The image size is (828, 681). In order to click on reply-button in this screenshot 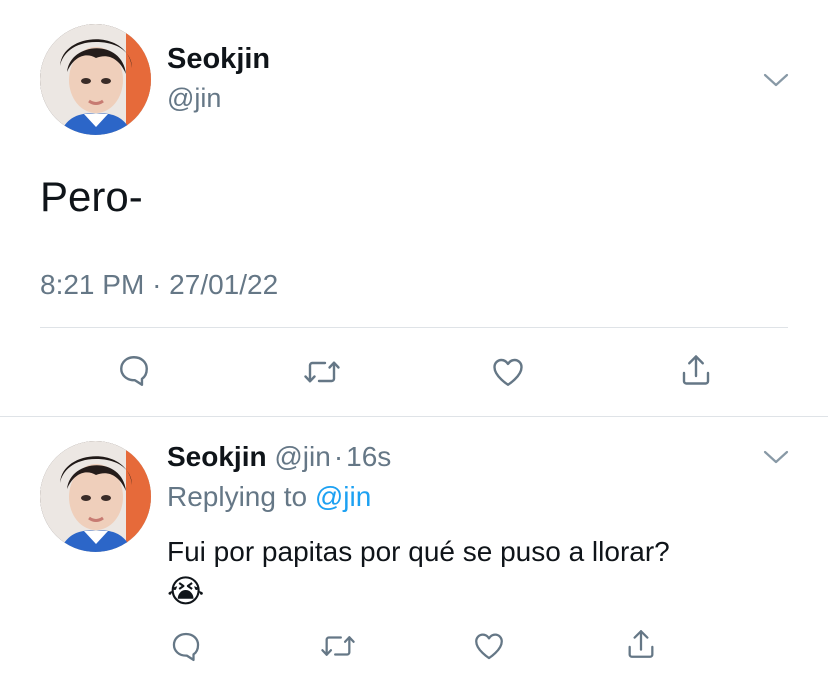, I will do `click(134, 370)`.